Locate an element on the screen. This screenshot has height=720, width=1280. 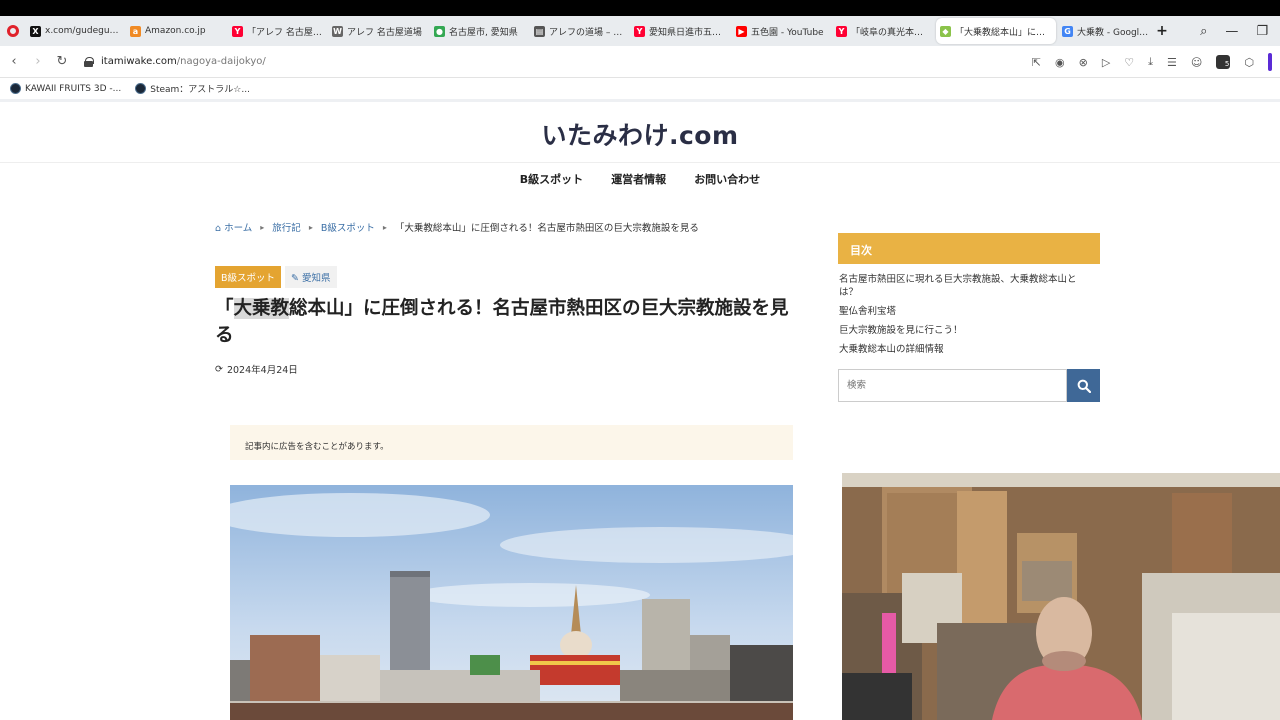
breadcrumb-current: 「大乗教総本山」に圧倒される！名古屋市熱田区の巨大宗教施設を見る is located at coordinates (546, 228).